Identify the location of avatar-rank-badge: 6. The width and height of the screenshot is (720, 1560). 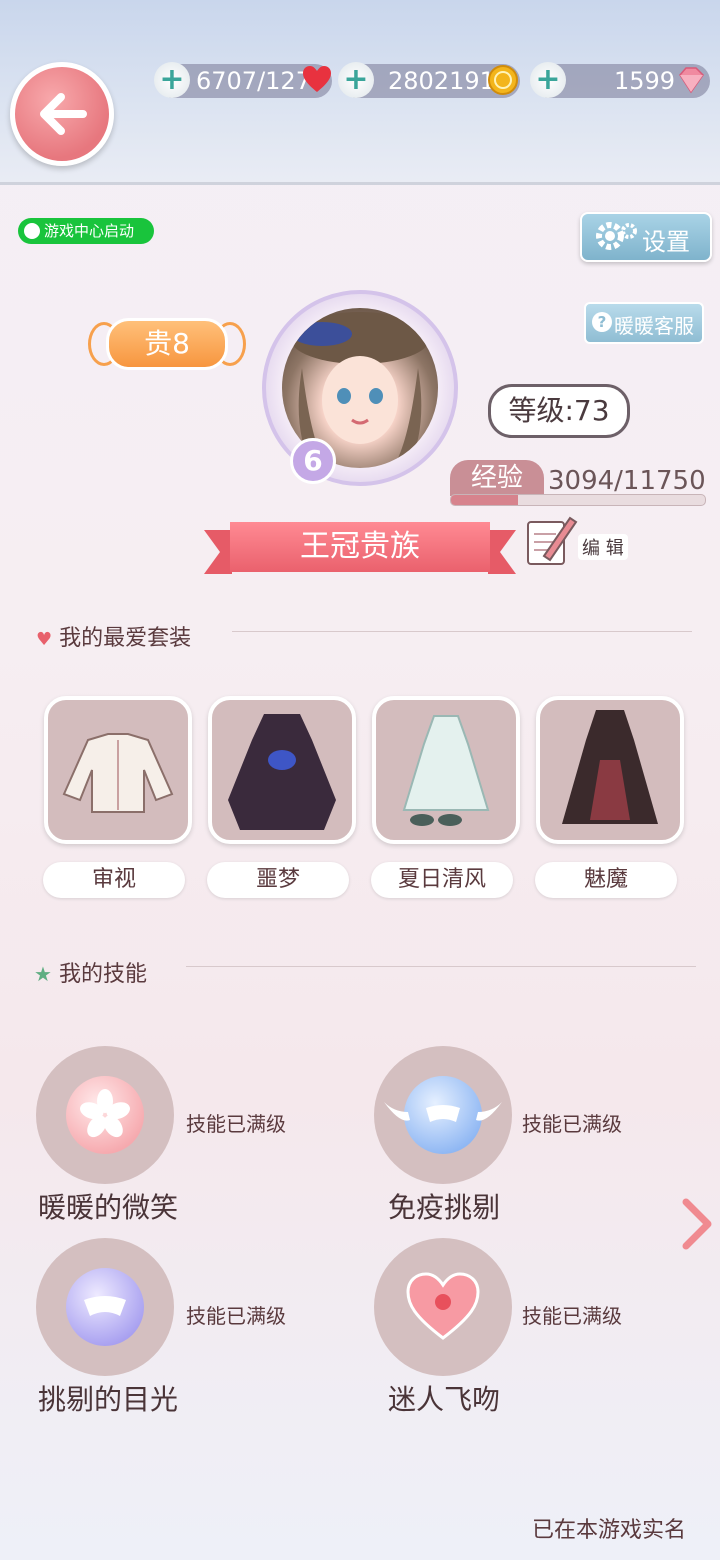
(313, 461).